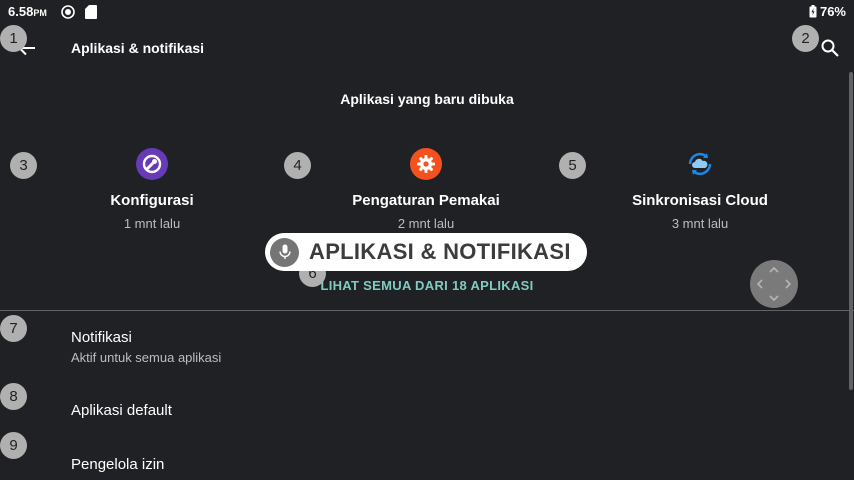  What do you see at coordinates (13, 396) in the screenshot?
I see `overlay-badge: 8` at bounding box center [13, 396].